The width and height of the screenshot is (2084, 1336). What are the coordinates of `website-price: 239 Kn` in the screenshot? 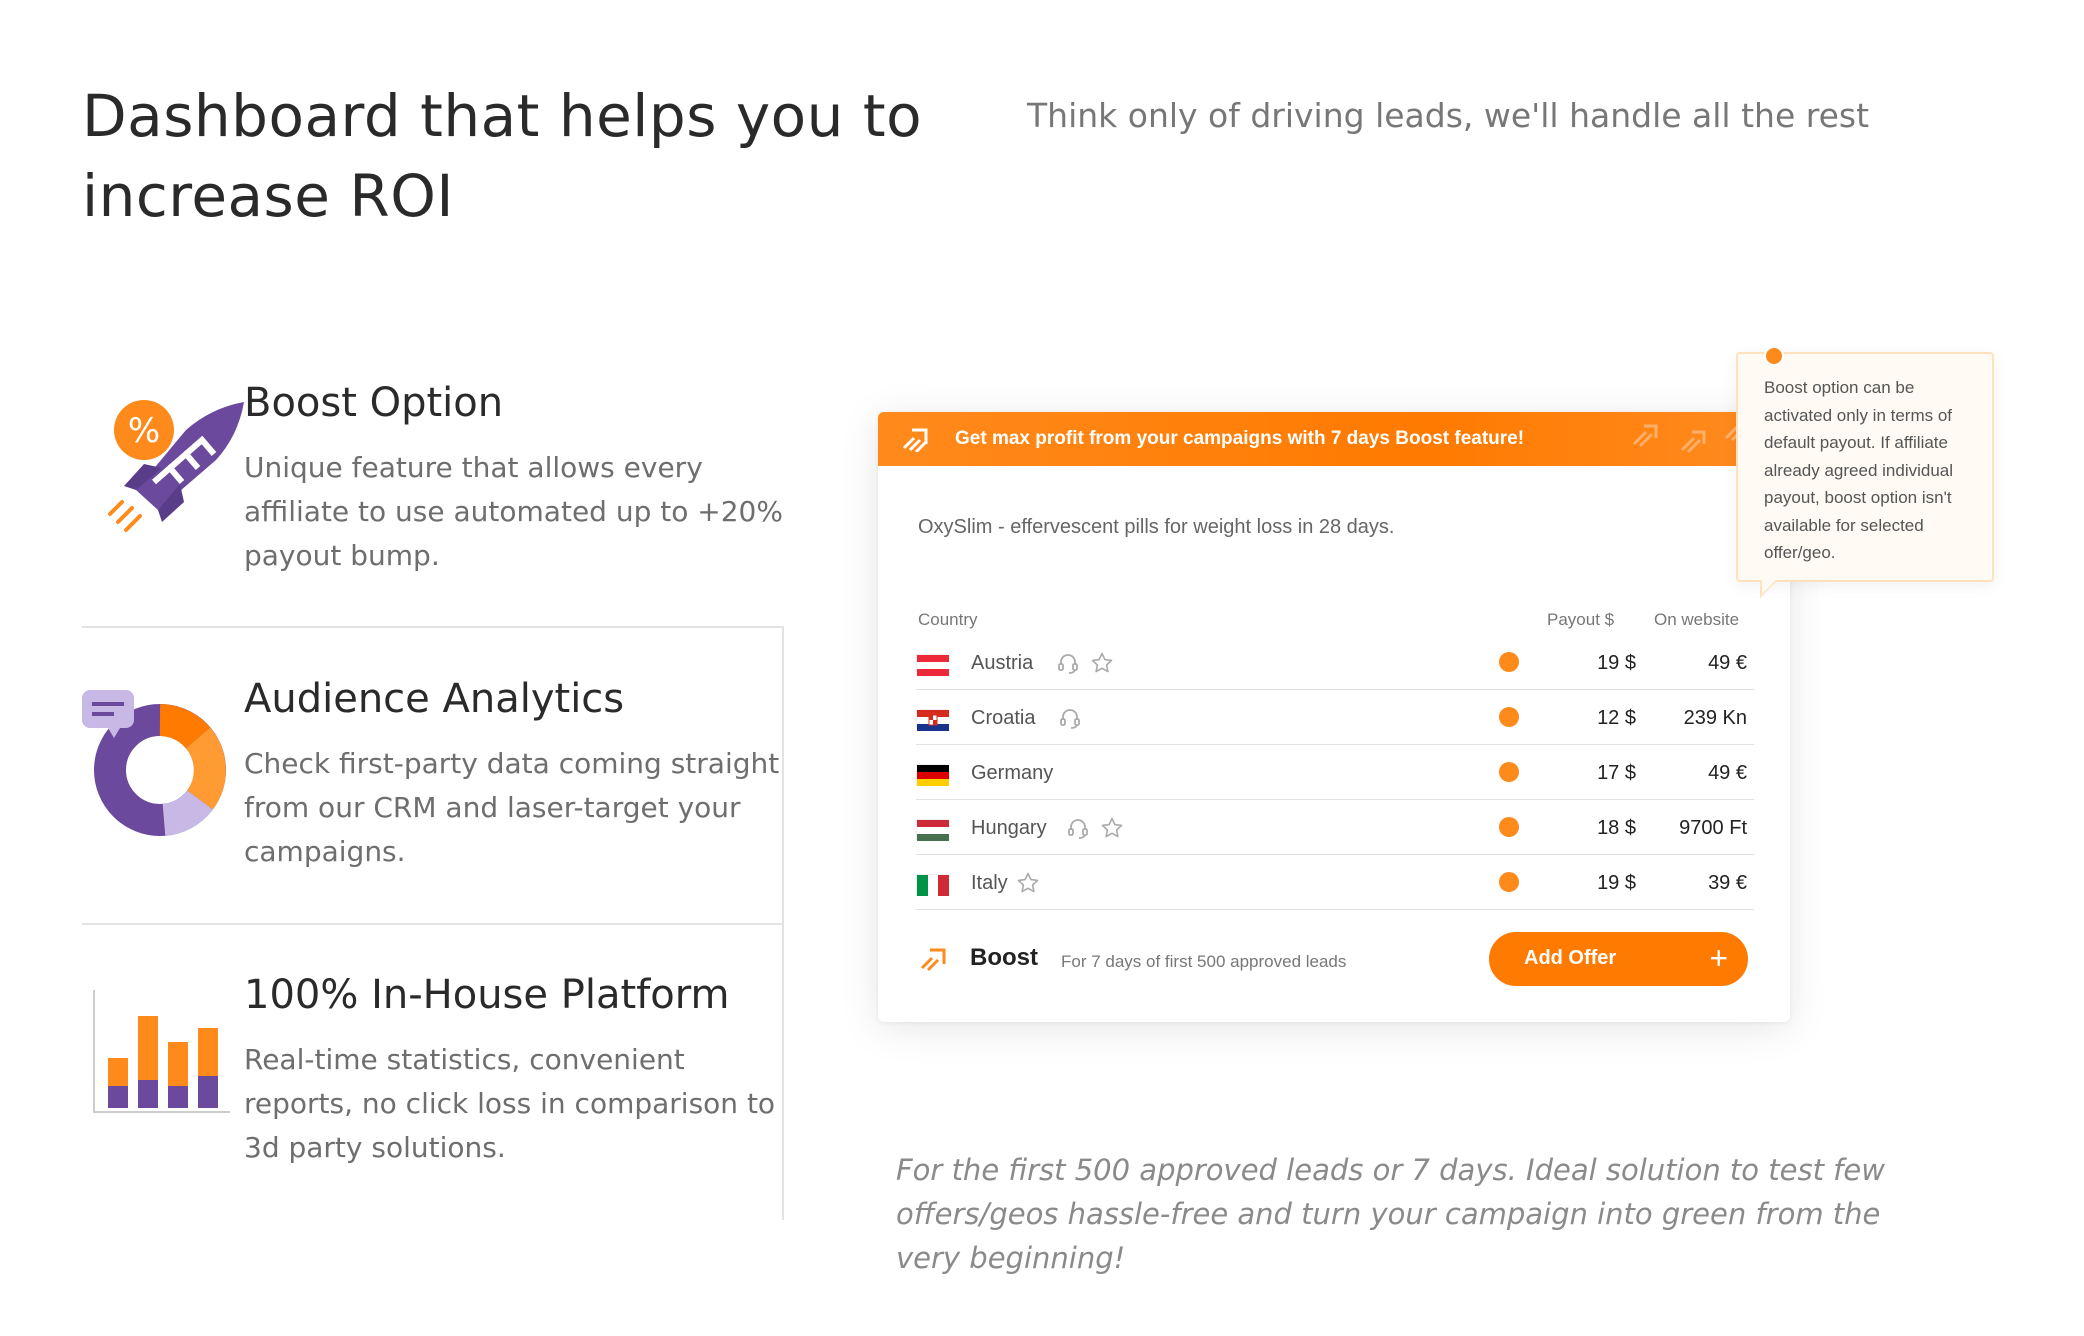 It's located at (1715, 718).